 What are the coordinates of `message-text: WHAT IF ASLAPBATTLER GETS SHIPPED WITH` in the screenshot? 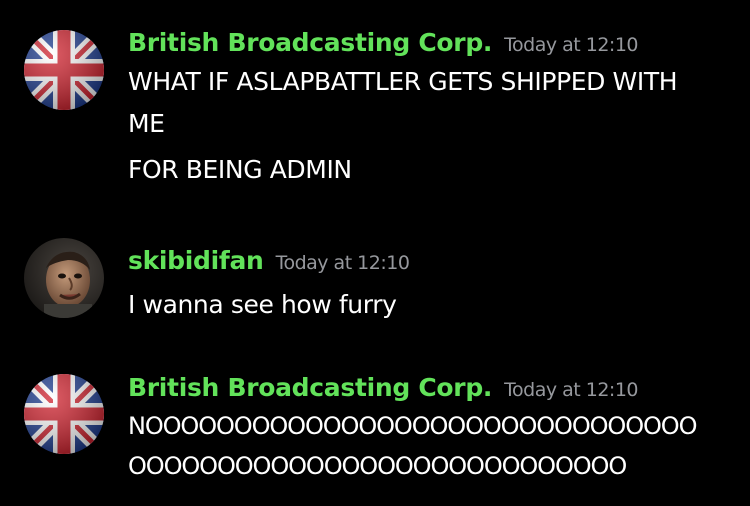 It's located at (403, 81).